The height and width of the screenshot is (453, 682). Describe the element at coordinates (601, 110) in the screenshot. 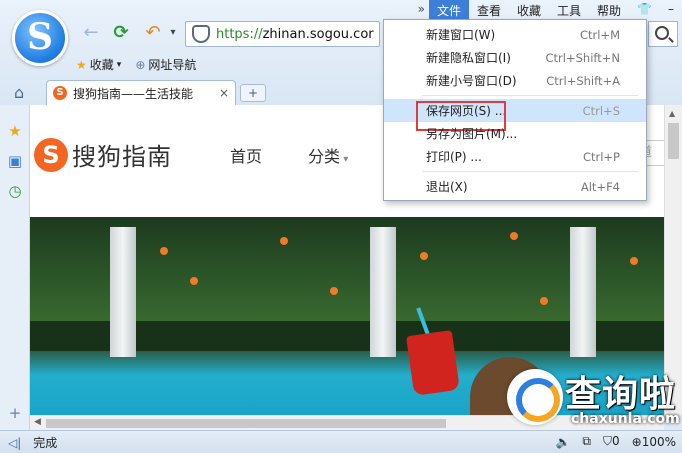

I see `menu-item-shortcut: Ctrl+S` at that location.